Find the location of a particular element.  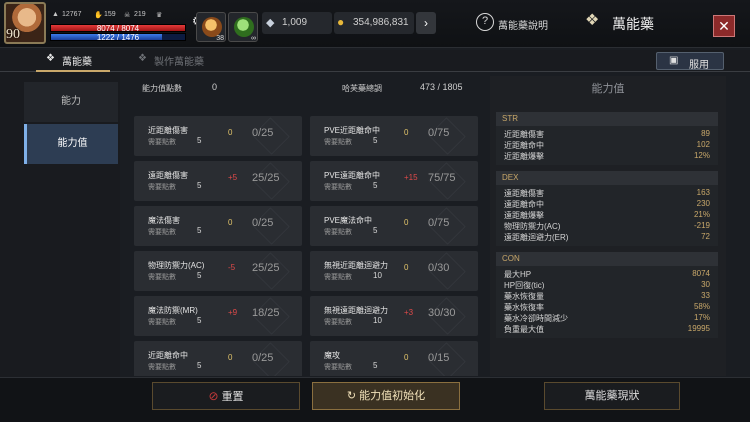

nav-ability-value: 能力值 is located at coordinates (71, 144).